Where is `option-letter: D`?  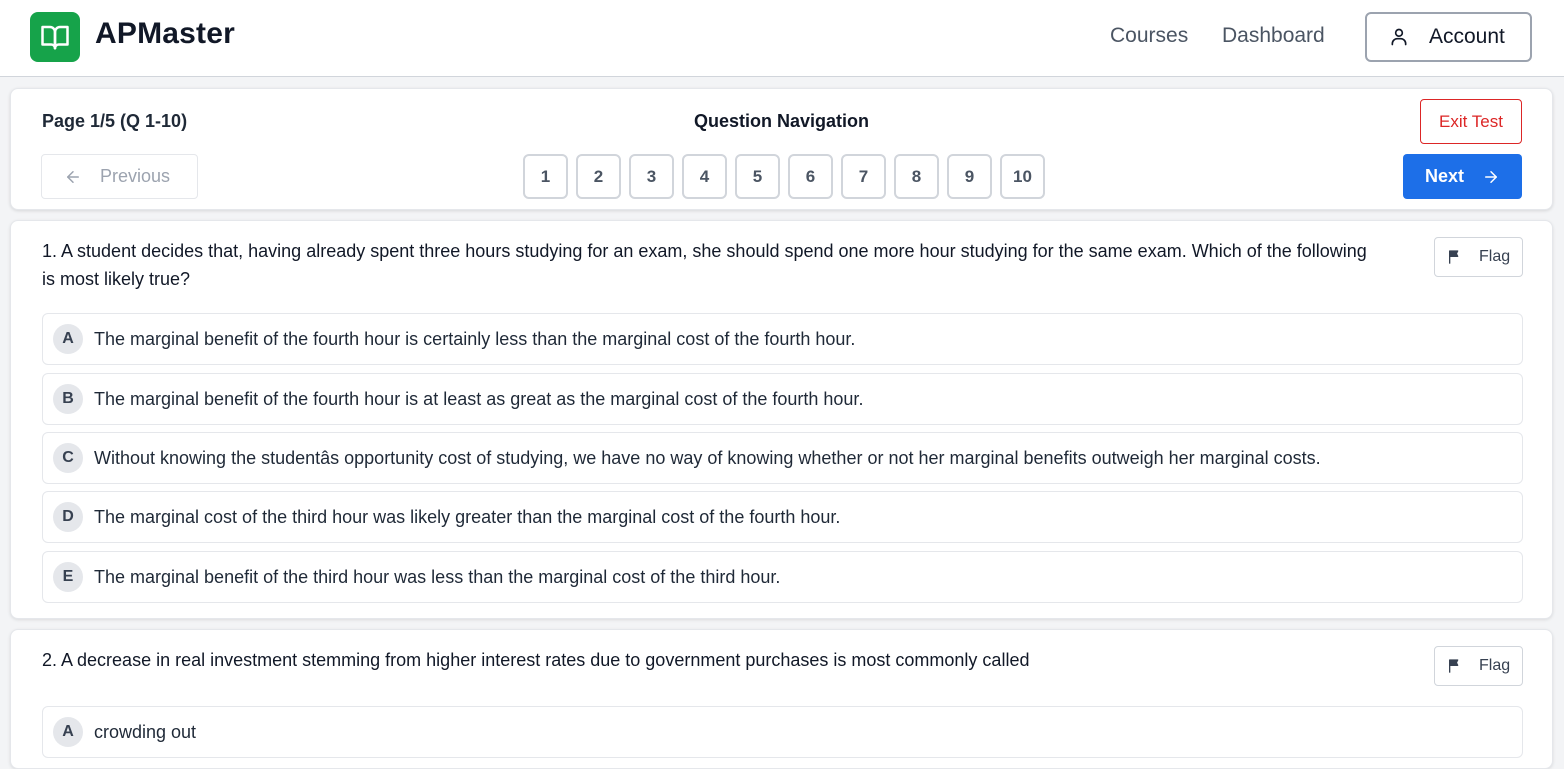 option-letter: D is located at coordinates (68, 517).